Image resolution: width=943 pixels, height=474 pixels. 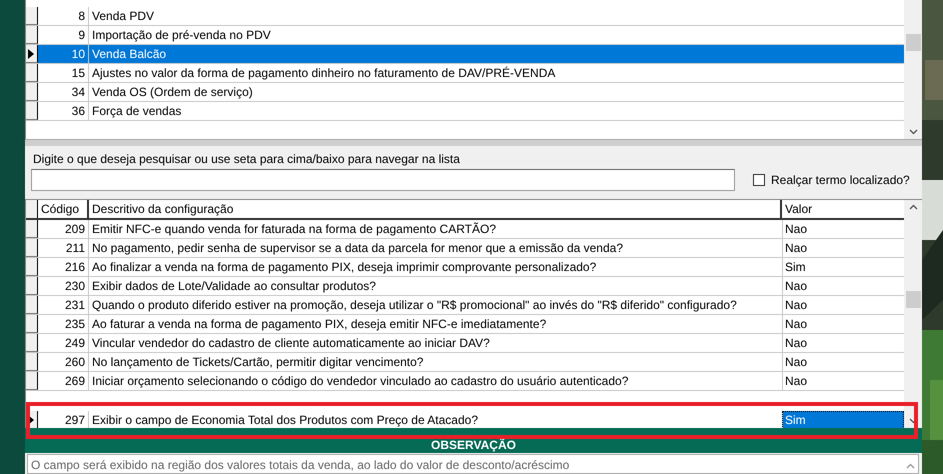 What do you see at coordinates (799, 209) in the screenshot?
I see `column-header: Valor` at bounding box center [799, 209].